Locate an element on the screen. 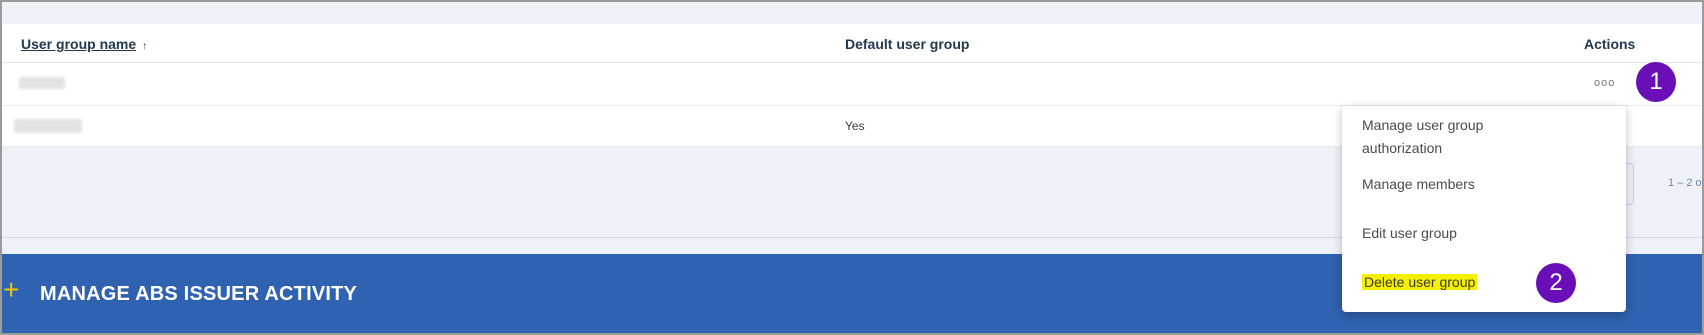  menu-item-delete-user-group: Delete user group is located at coordinates (1420, 282).